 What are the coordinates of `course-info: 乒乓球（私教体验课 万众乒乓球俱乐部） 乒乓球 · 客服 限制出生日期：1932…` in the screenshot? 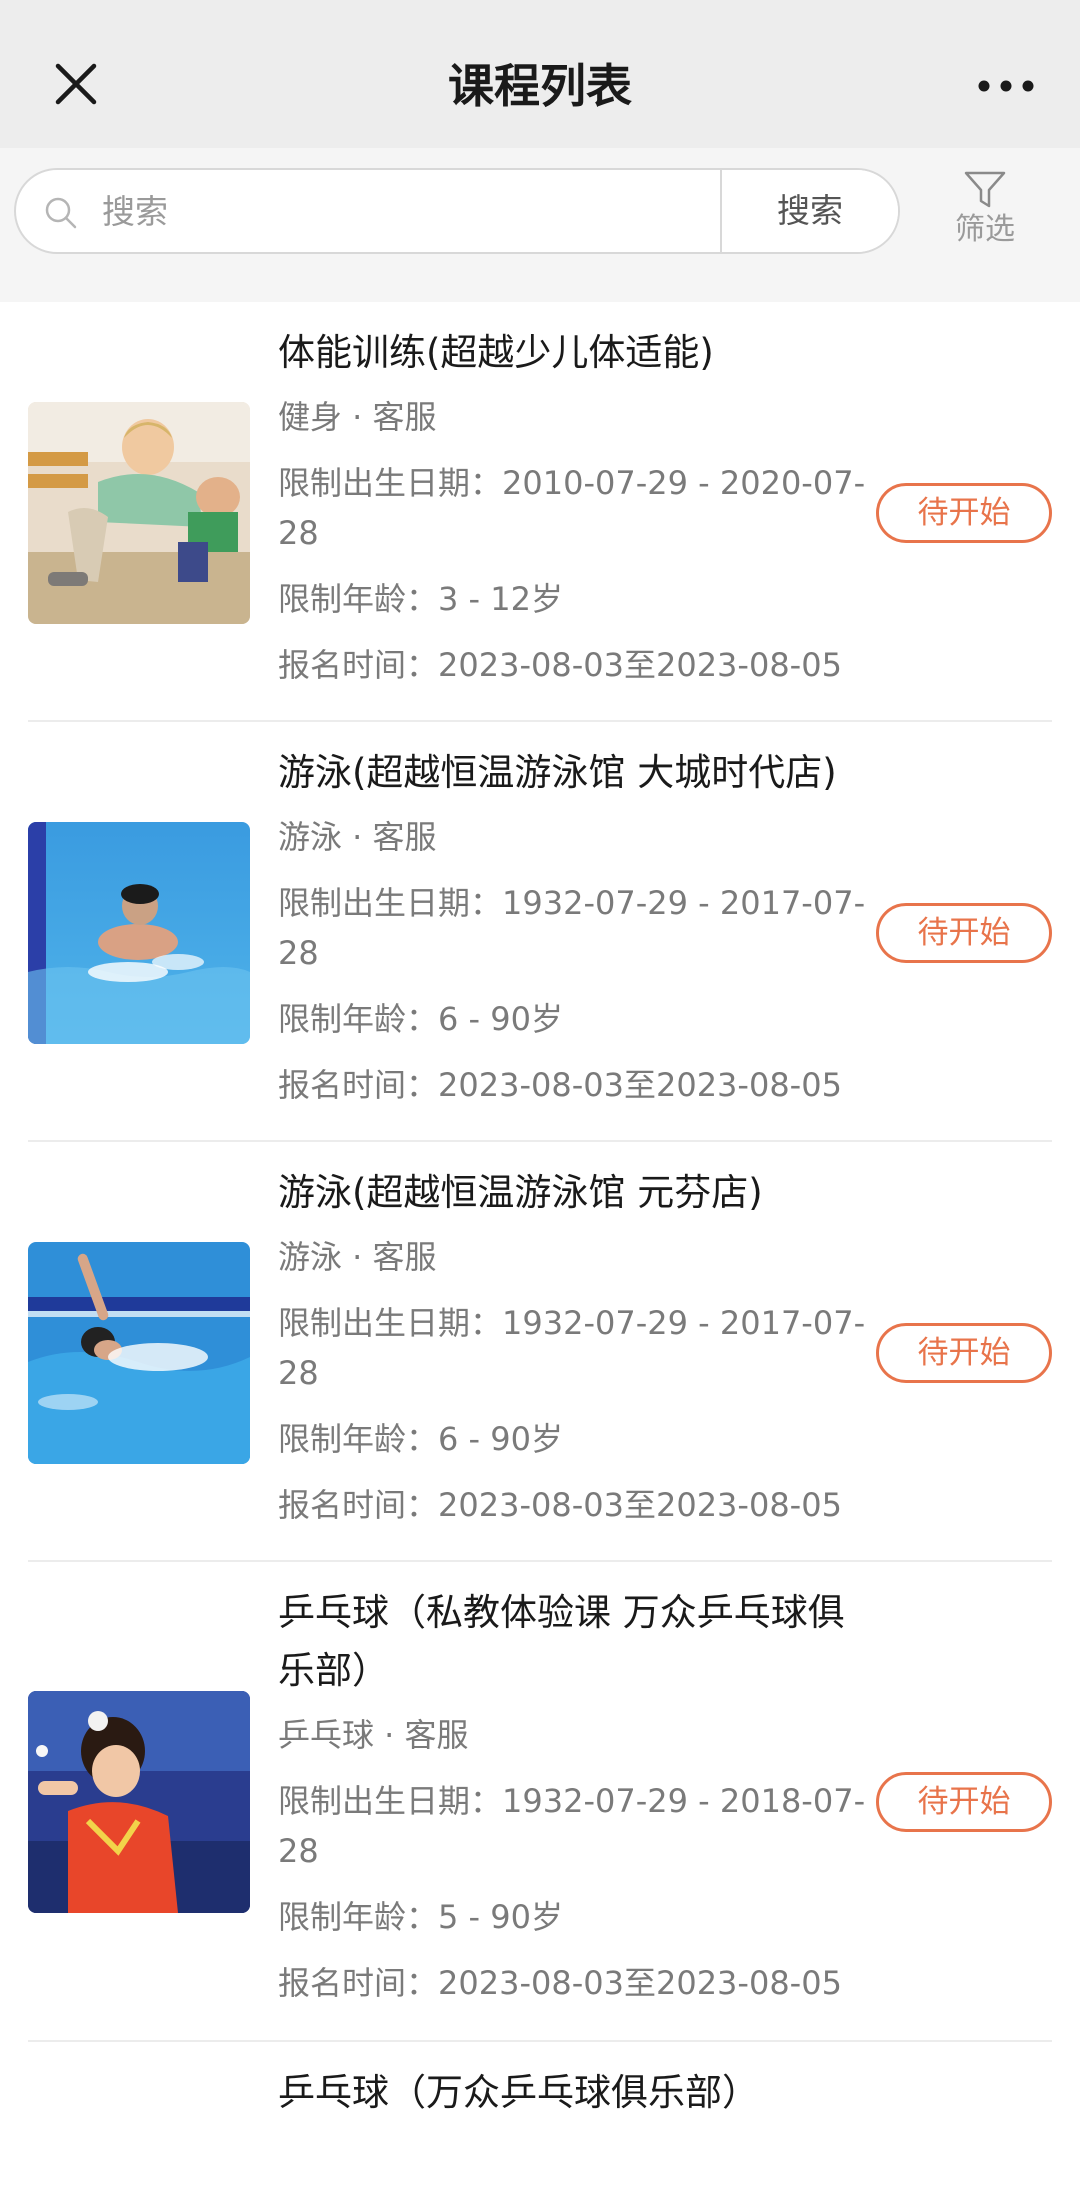 It's located at (578, 1796).